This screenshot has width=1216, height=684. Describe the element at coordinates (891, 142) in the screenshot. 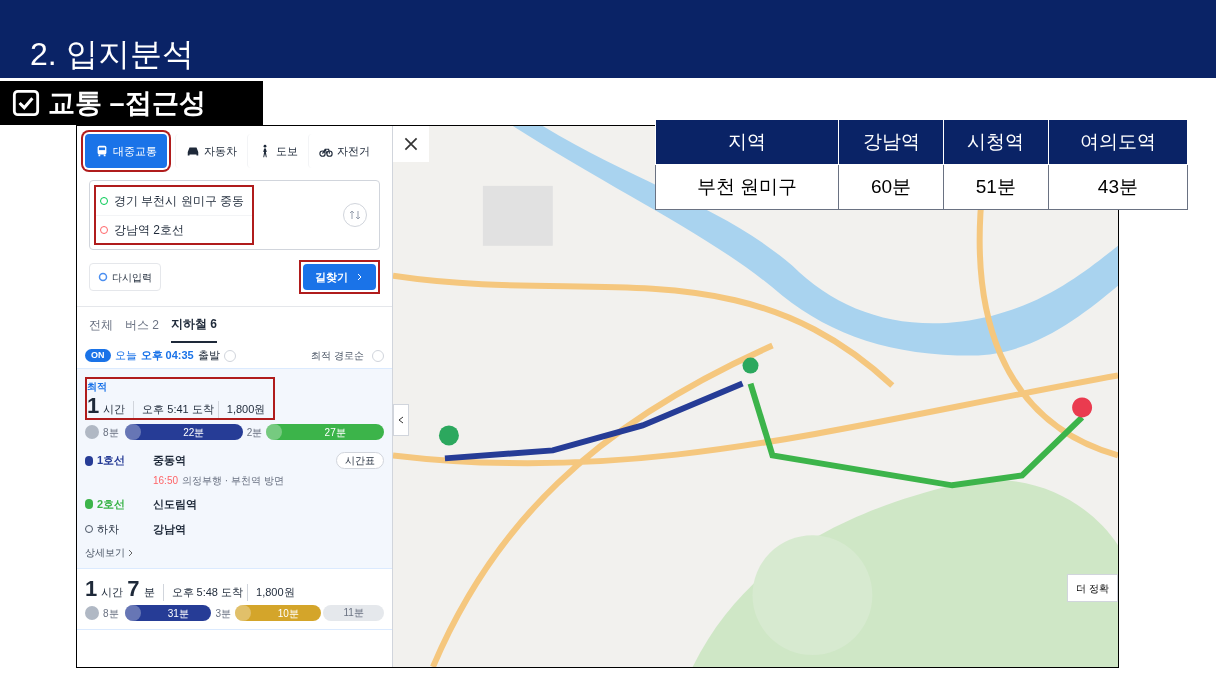

I see `column-header: 강남역` at that location.